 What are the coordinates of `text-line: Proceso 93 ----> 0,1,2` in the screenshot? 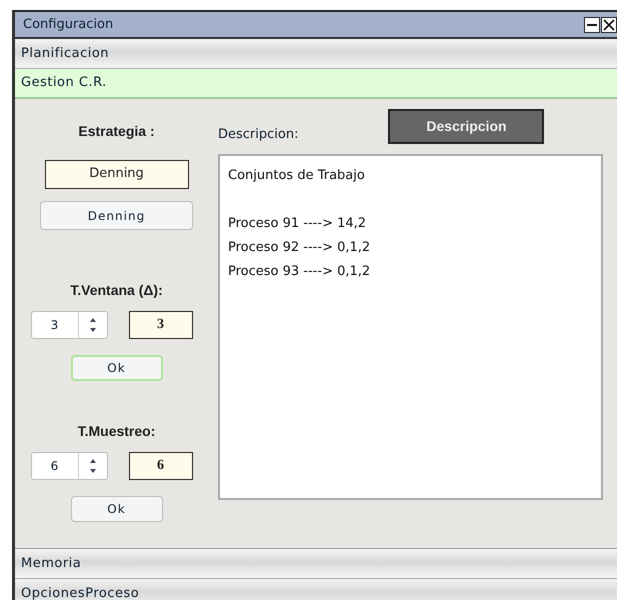 It's located at (300, 272).